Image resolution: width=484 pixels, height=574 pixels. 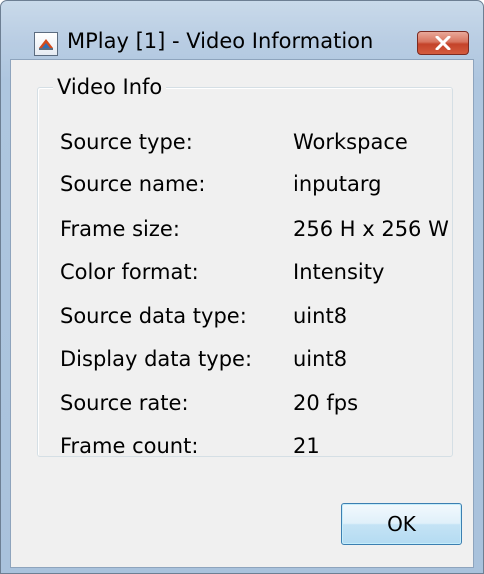 I want to click on source-type-value: Workspace, so click(x=350, y=142).